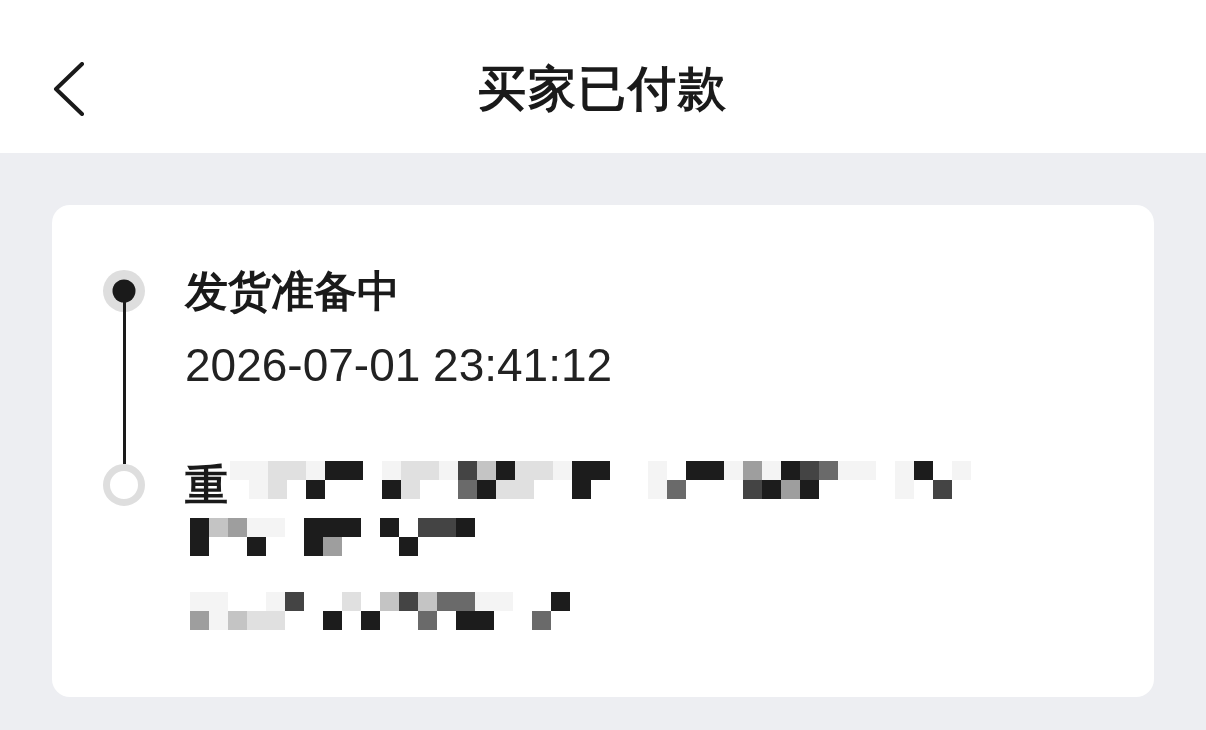  I want to click on step-title: 发货准备中, so click(292, 291).